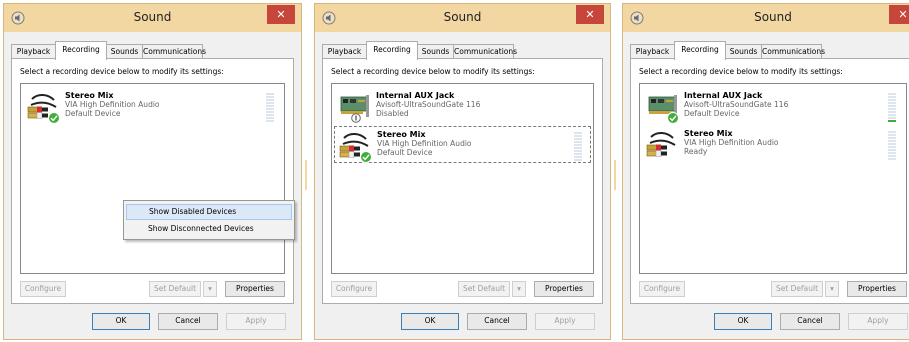 The width and height of the screenshot is (909, 342). What do you see at coordinates (392, 113) in the screenshot?
I see `device-status: Disabled` at bounding box center [392, 113].